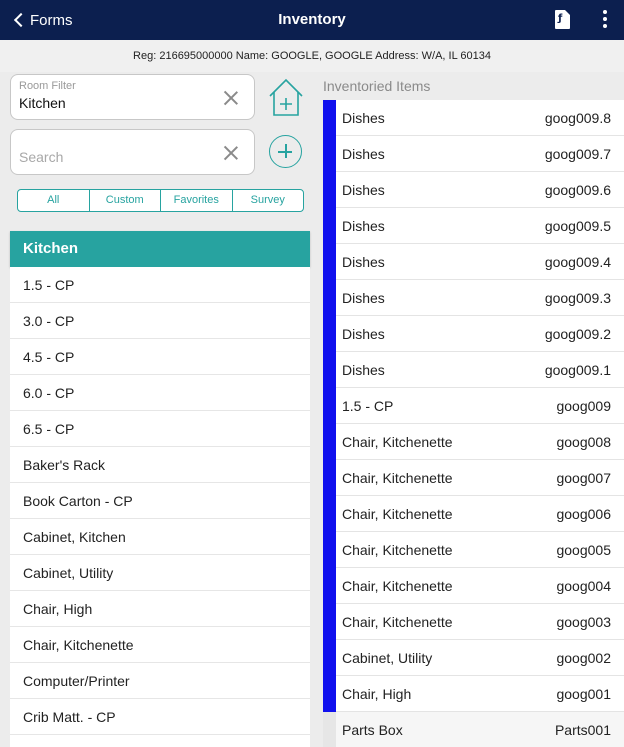 The image size is (624, 747). I want to click on item-code: goog009.7, so click(577, 154).